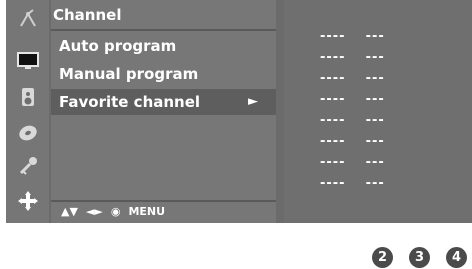  Describe the element at coordinates (27, 111) in the screenshot. I see `icon-column` at that location.